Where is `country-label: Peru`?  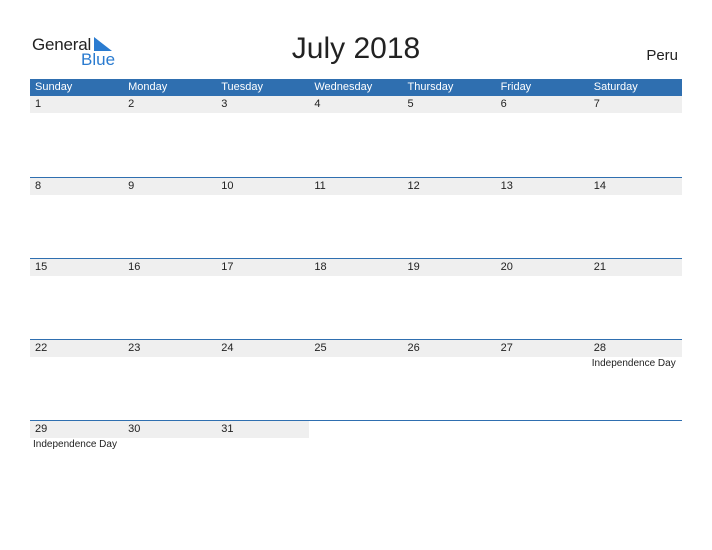
country-label: Peru is located at coordinates (662, 55).